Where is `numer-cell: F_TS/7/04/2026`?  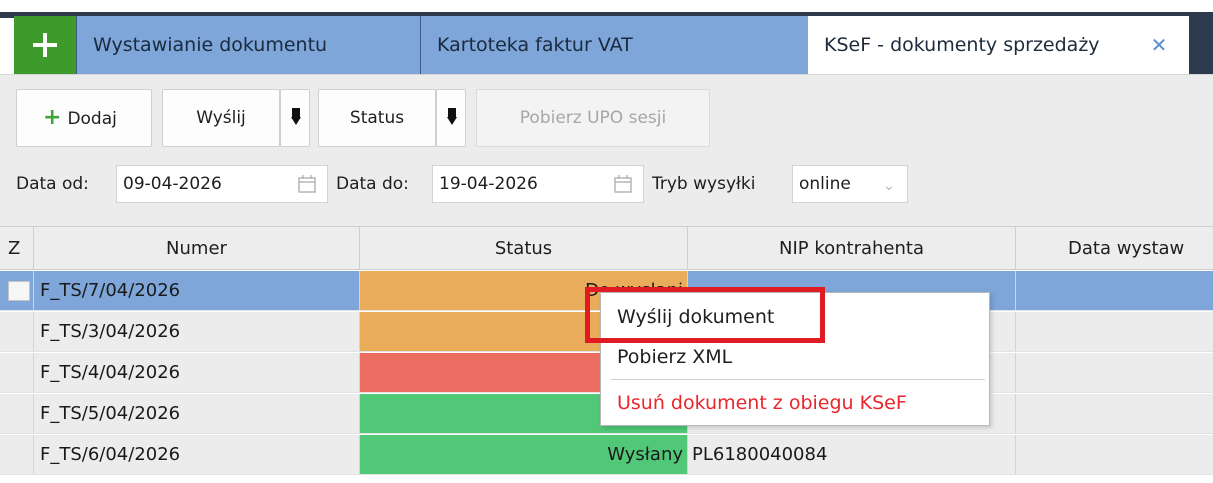
numer-cell: F_TS/7/04/2026 is located at coordinates (197, 290).